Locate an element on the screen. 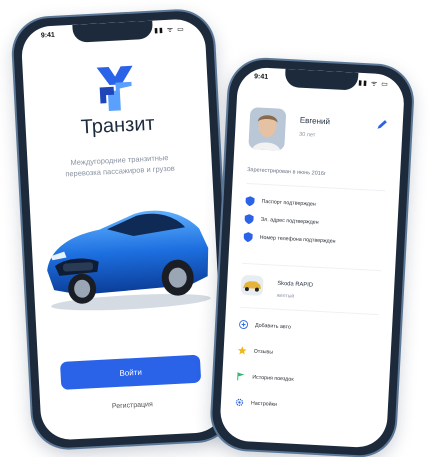 This screenshot has width=437, height=457. menu-reviews: Отзывы is located at coordinates (308, 354).